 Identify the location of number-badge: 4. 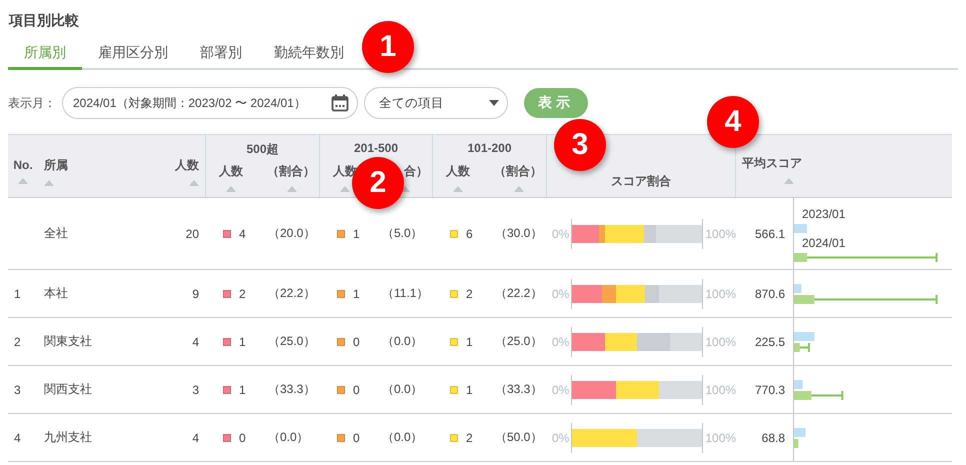
(733, 122).